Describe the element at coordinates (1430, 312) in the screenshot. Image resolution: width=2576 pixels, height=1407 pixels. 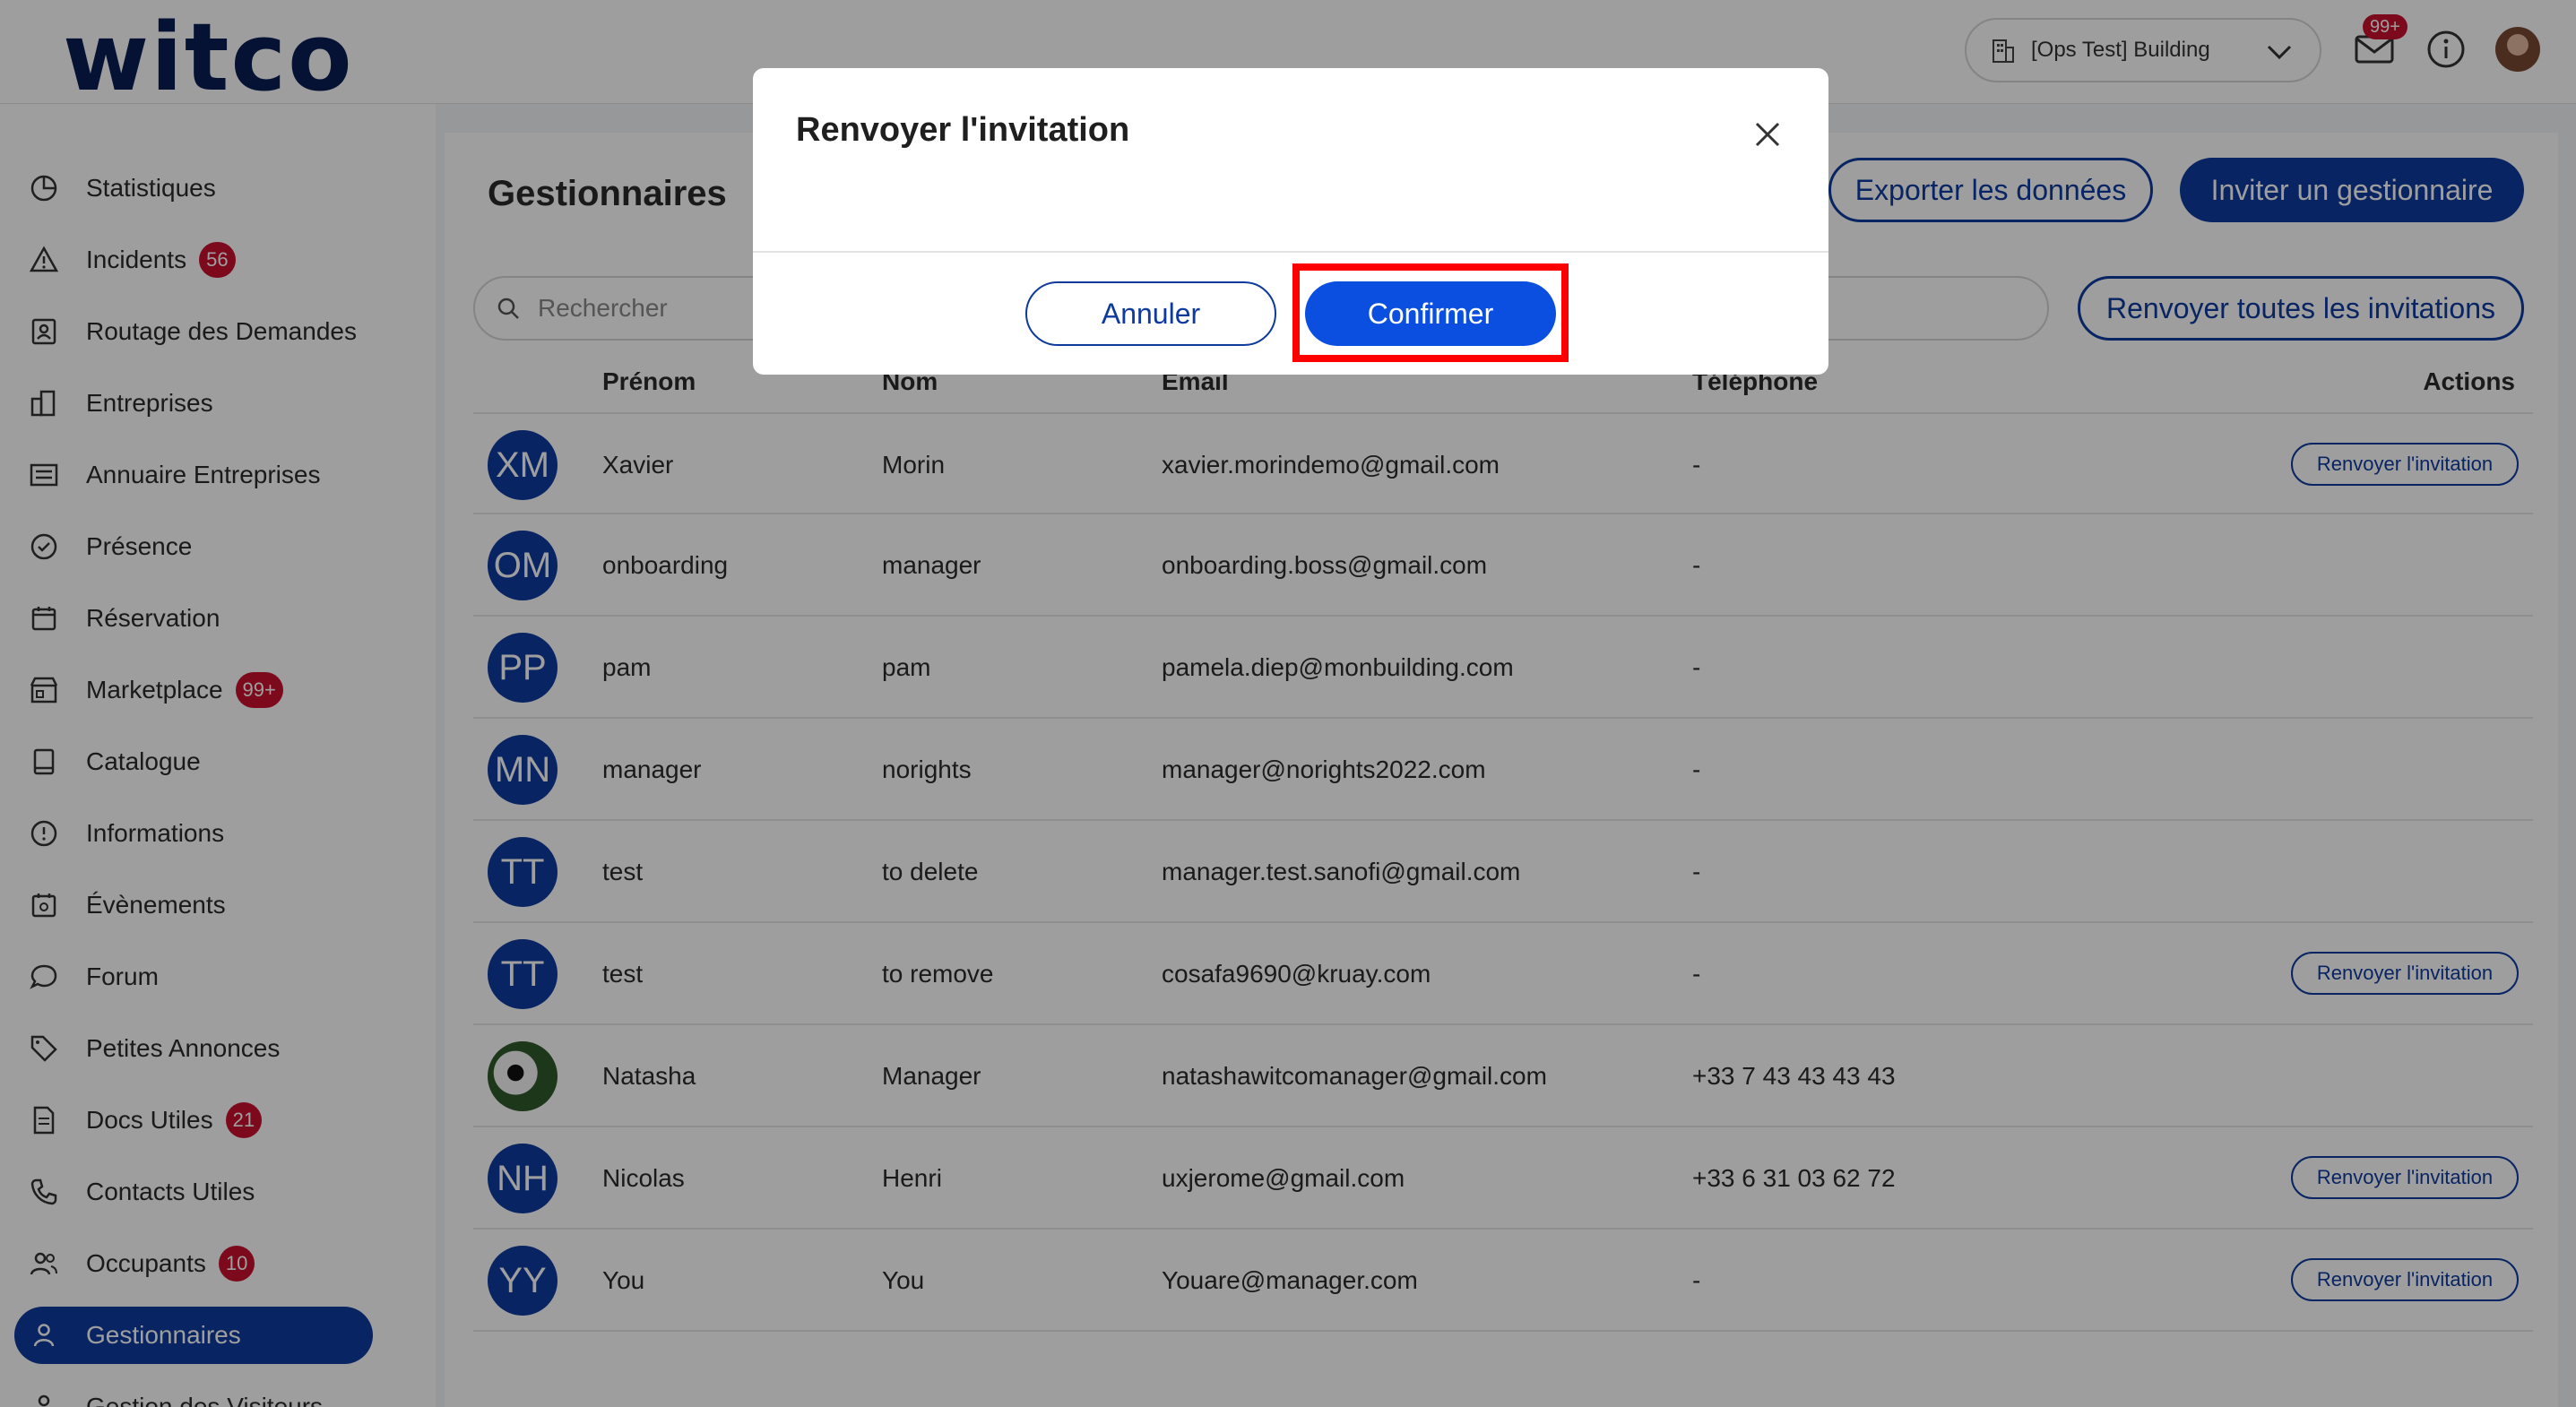
I see `confirm-highlight-box` at that location.